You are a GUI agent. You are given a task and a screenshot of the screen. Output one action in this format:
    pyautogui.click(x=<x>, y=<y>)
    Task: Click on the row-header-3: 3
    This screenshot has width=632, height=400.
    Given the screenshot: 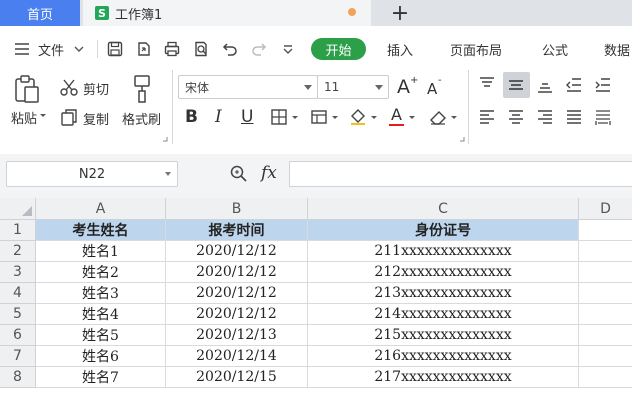 What is the action you would take?
    pyautogui.click(x=18, y=272)
    